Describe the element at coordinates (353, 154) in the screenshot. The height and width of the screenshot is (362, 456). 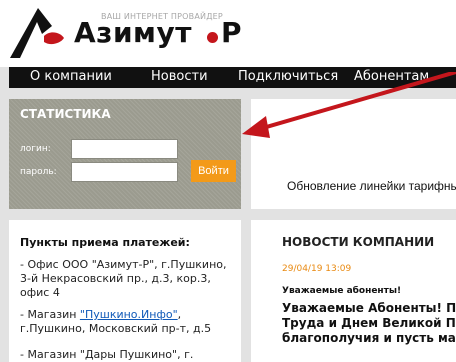
I see `tariff-banner: Обновление линейки тарифных` at that location.